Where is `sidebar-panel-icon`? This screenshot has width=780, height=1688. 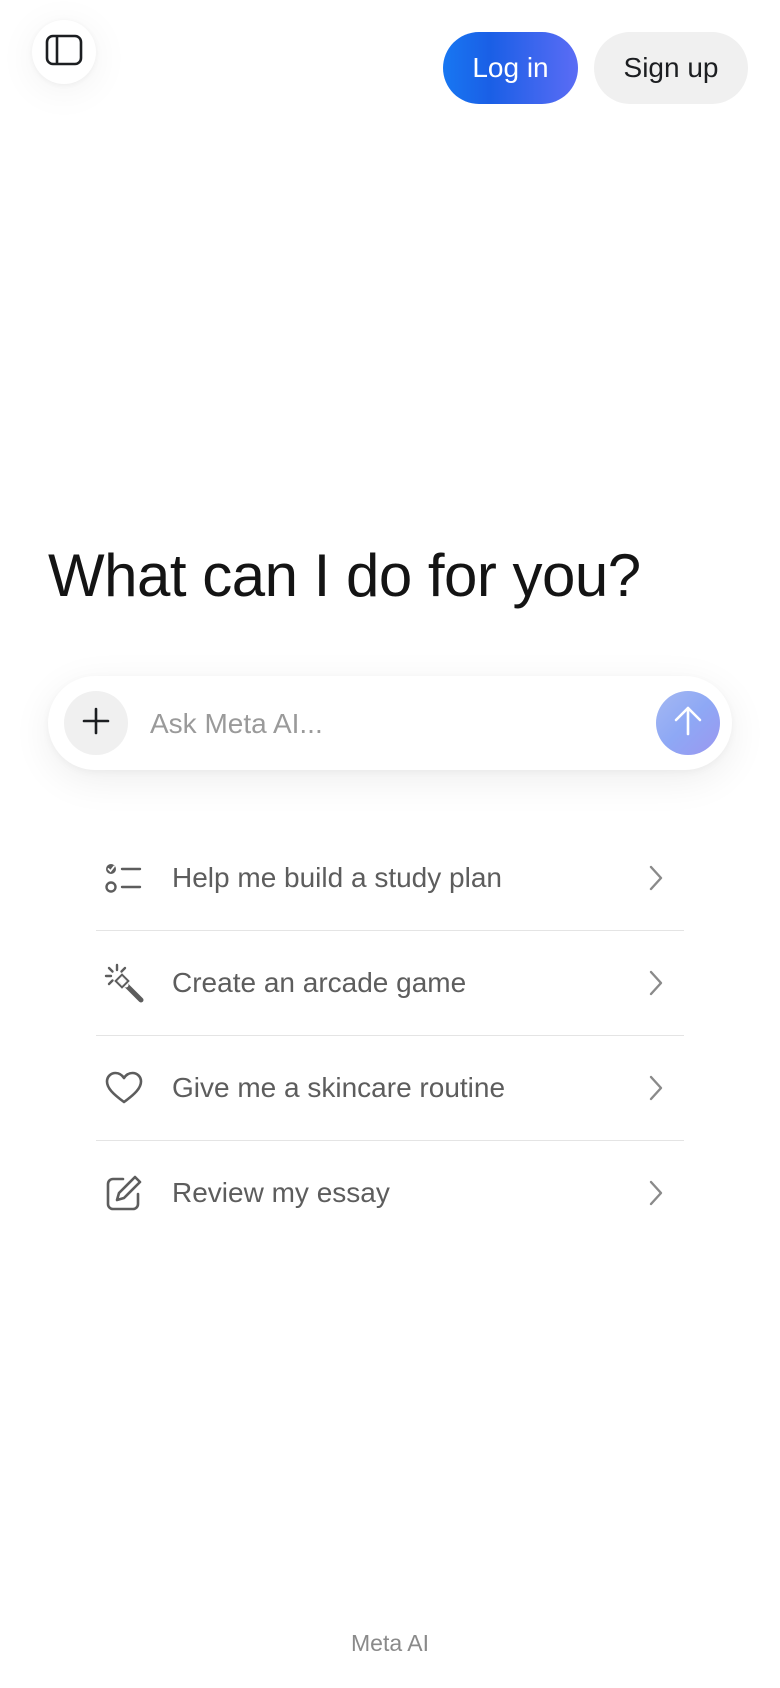
sidebar-panel-icon is located at coordinates (64, 52).